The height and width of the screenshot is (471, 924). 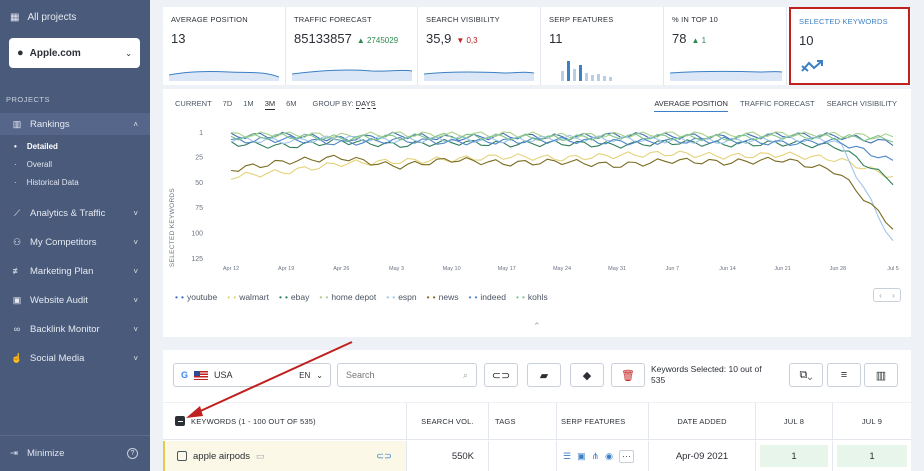 I want to click on link-icon: ∞, so click(x=17, y=329).